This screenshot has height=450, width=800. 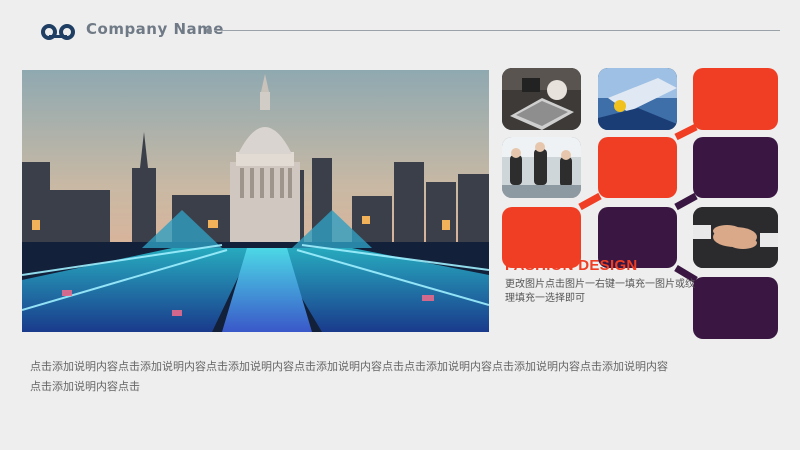 What do you see at coordinates (600, 291) in the screenshot?
I see `feature-description: 更改图片点击图片一右键一填充一图片或纹理填充一选择即可` at bounding box center [600, 291].